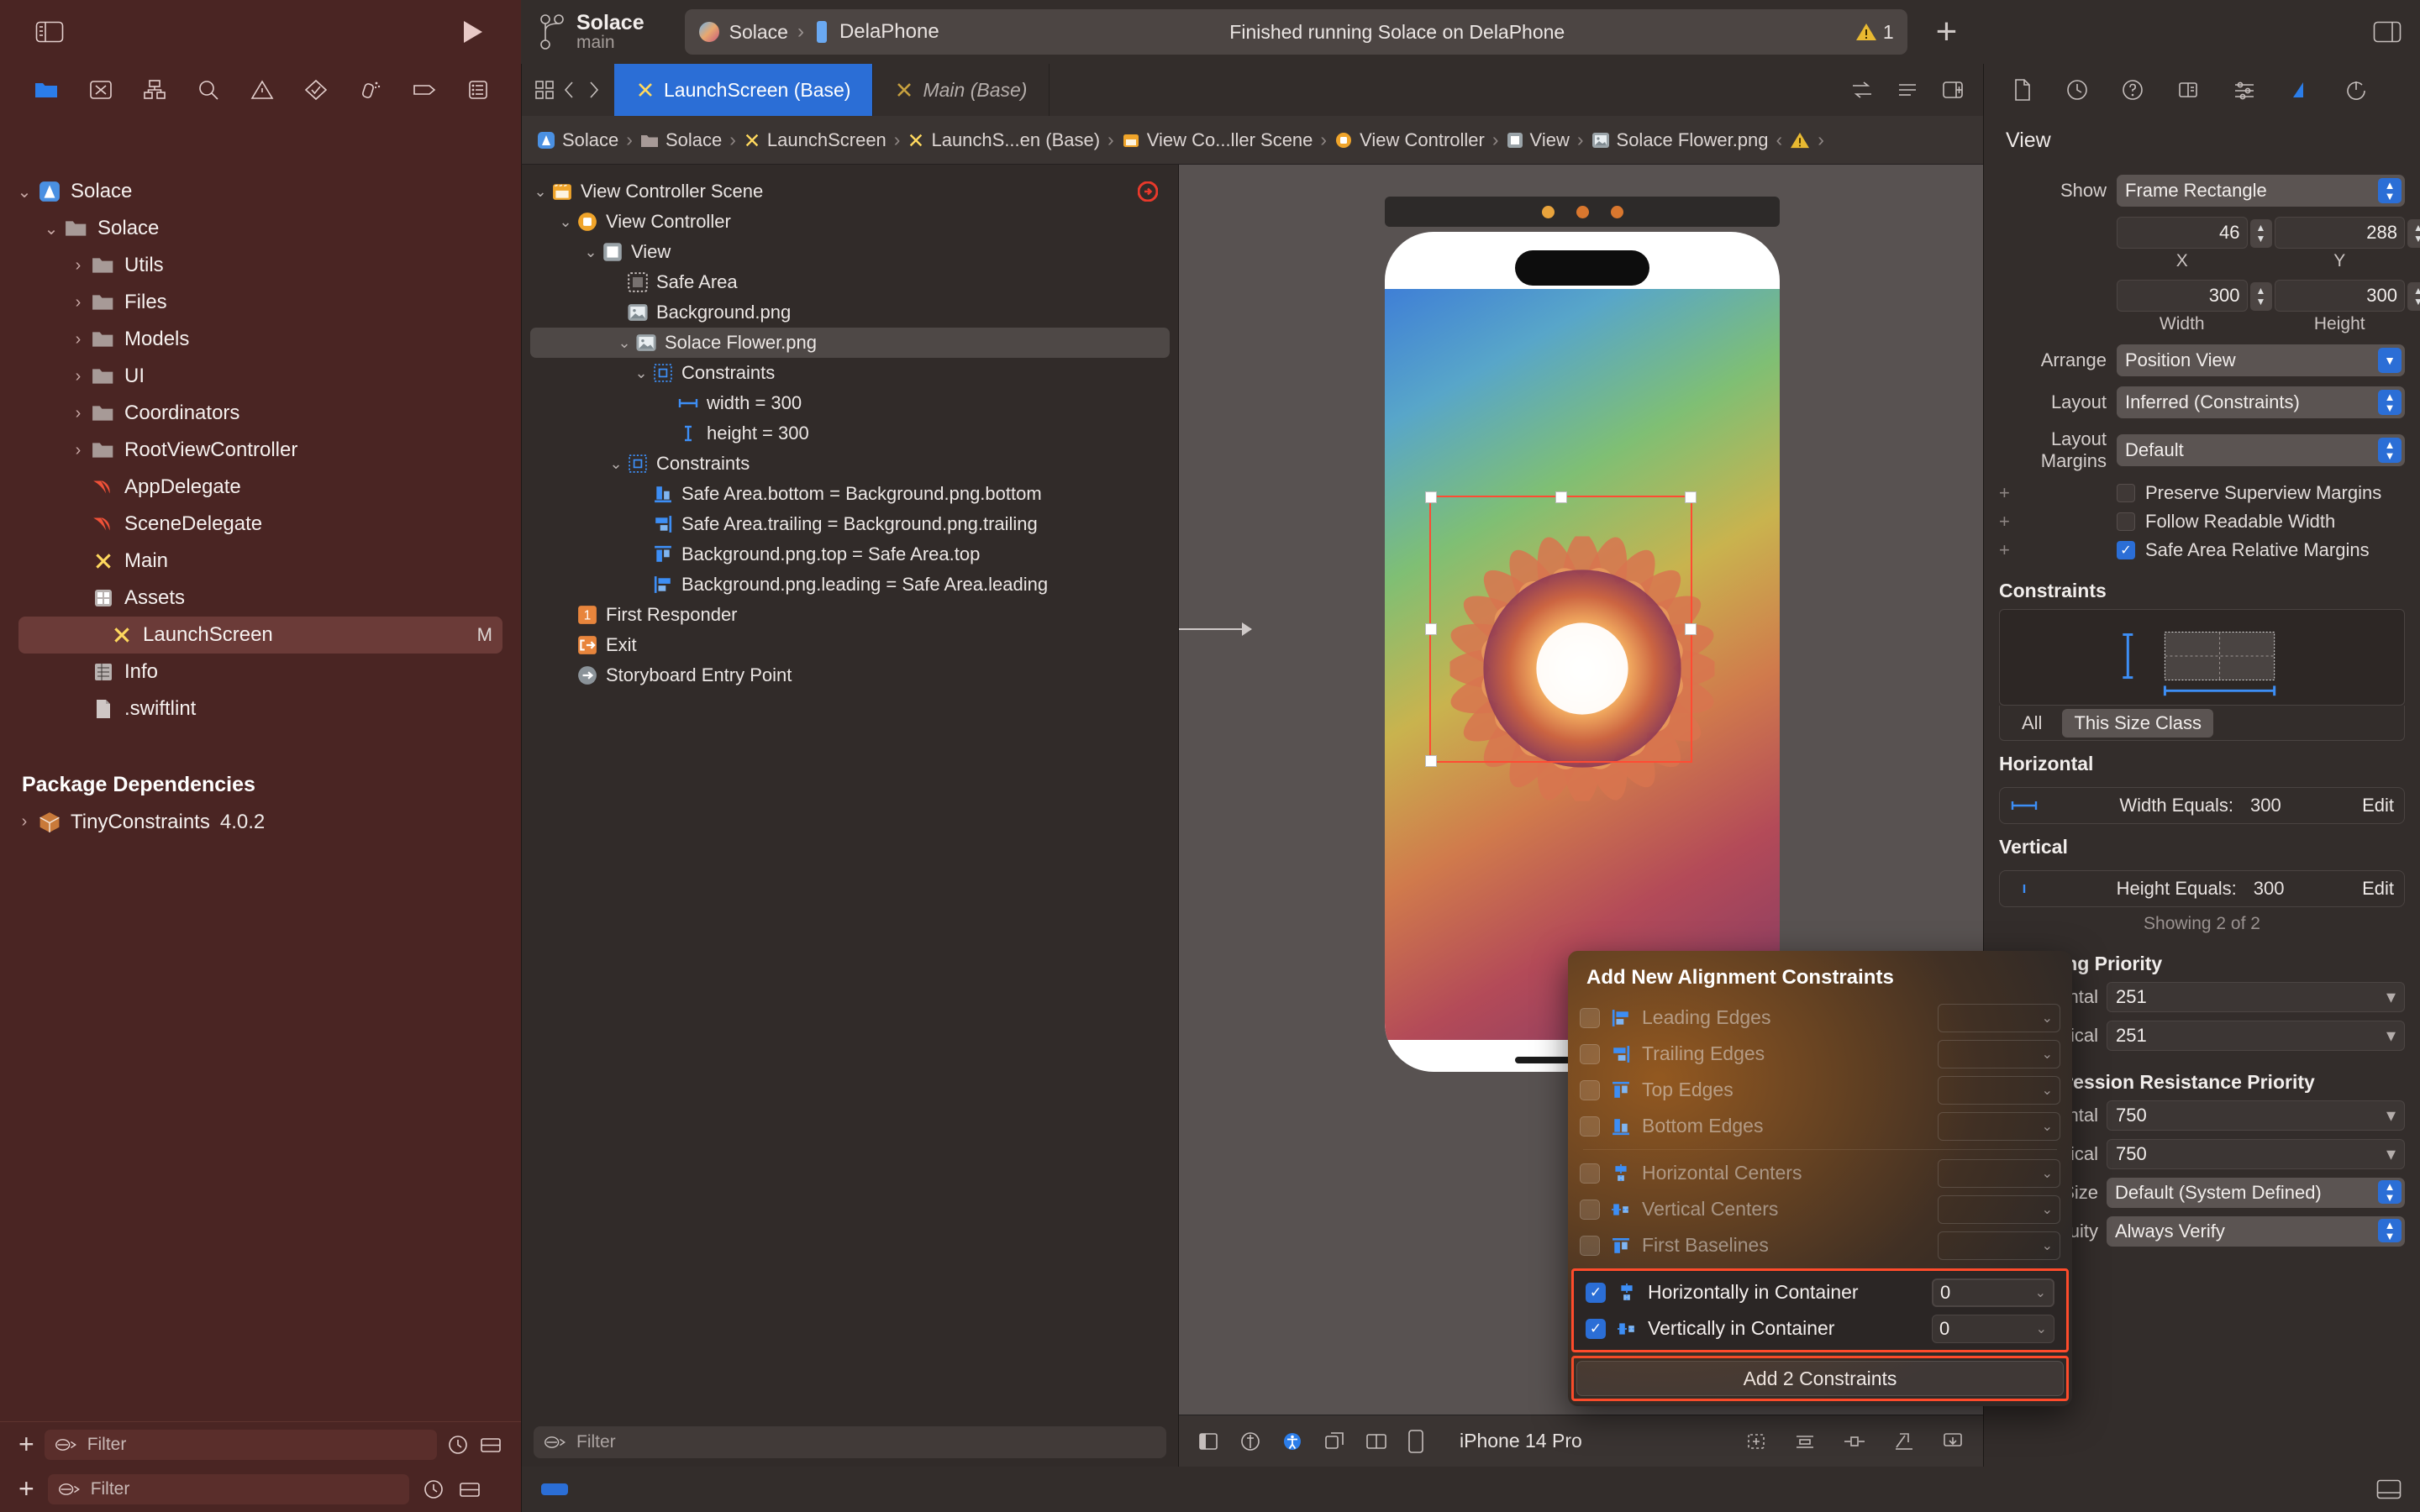  Describe the element at coordinates (1820, 1378) in the screenshot. I see `add-constraints-button: Add 2 Constraints` at that location.